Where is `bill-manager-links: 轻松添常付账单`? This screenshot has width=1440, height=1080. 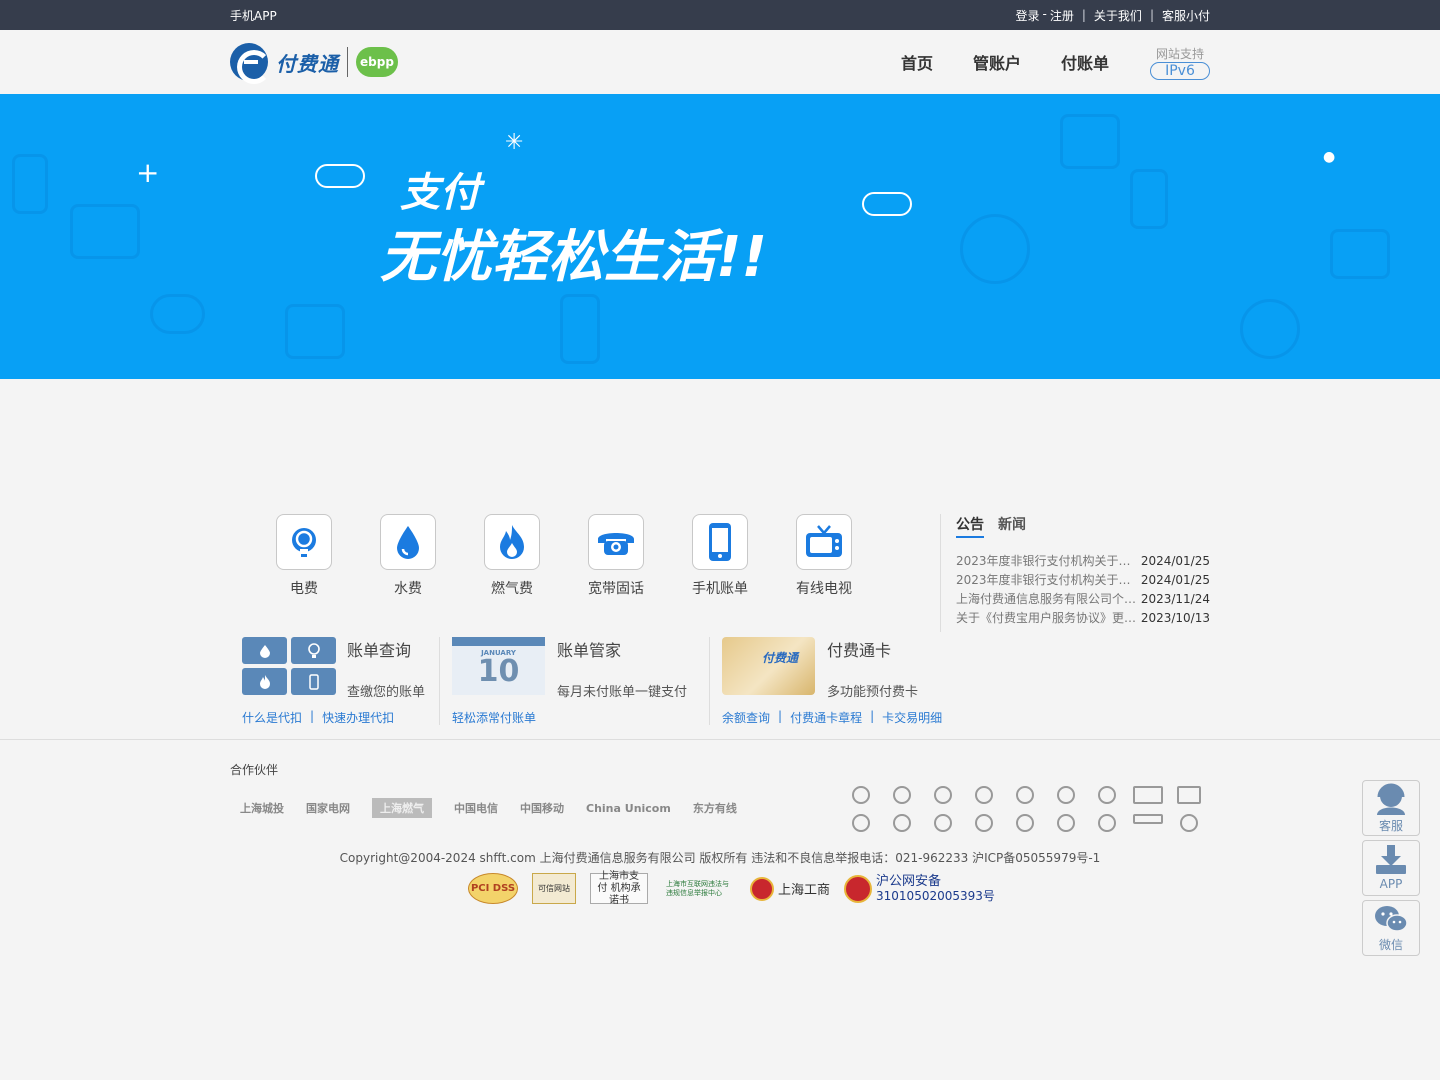 bill-manager-links: 轻松添常付账单 is located at coordinates (494, 717).